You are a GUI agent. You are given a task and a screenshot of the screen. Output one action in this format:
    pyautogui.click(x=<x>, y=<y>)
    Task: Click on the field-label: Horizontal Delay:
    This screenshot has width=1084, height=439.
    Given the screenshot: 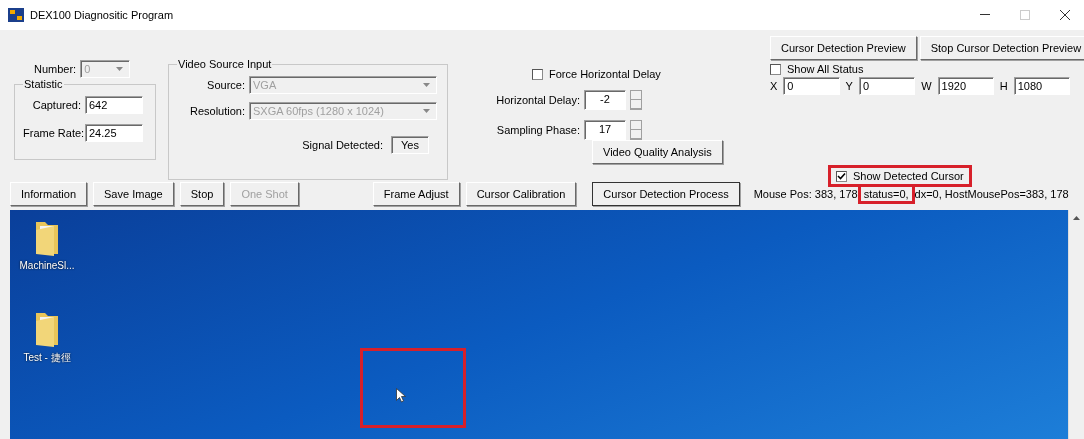 What is the action you would take?
    pyautogui.click(x=537, y=100)
    